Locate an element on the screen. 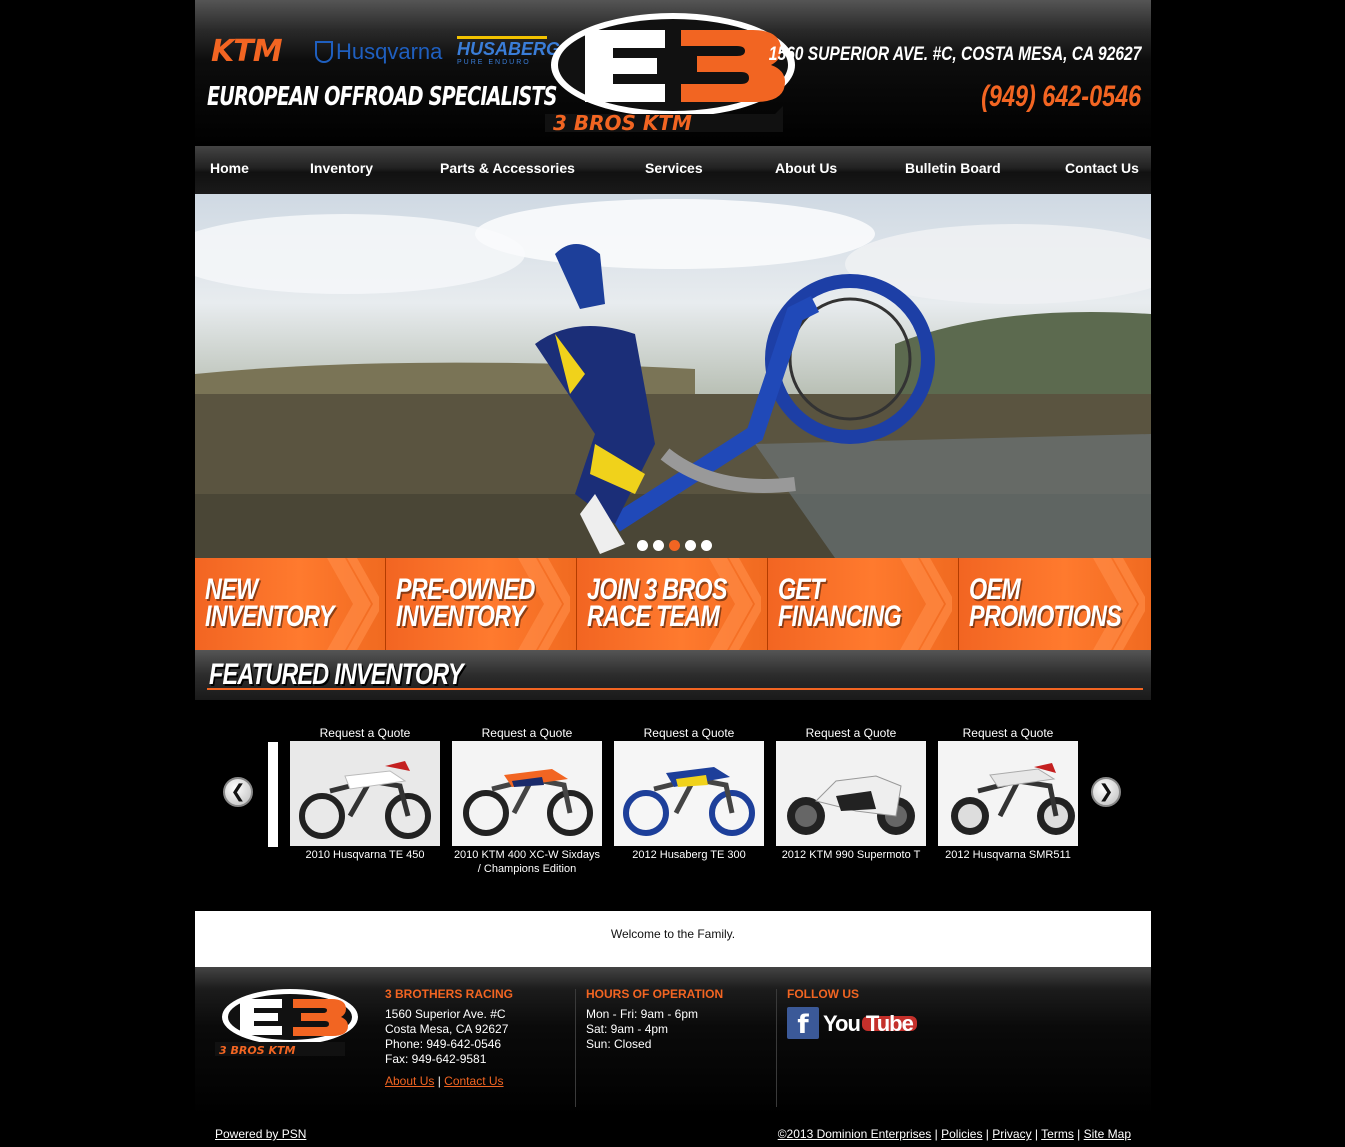 The image size is (1345, 1147). nav-services: Services is located at coordinates (674, 170).